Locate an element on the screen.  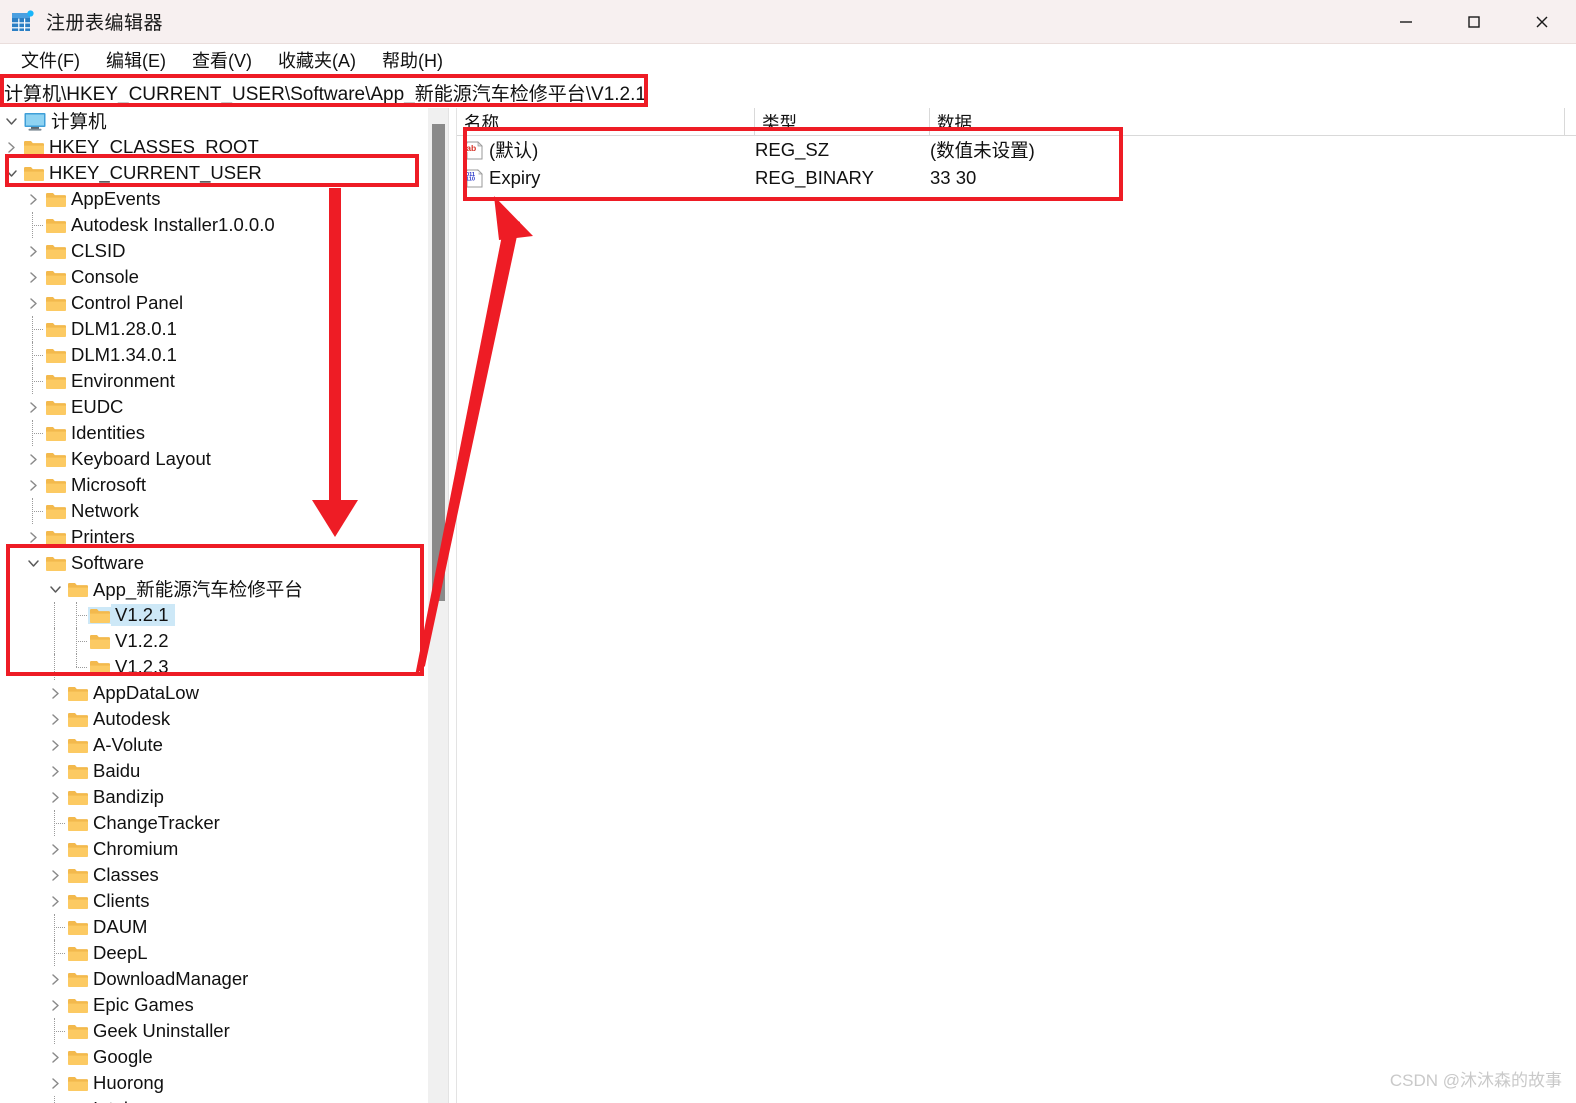
value-name-cell: 011 110 Expiry is located at coordinates (606, 178).